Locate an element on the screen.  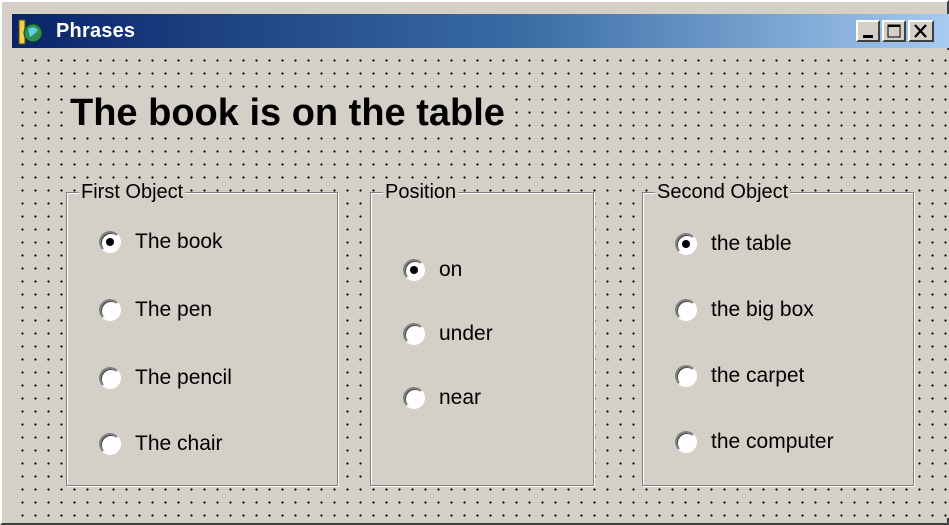
radio-second-the-table: the table is located at coordinates (733, 244).